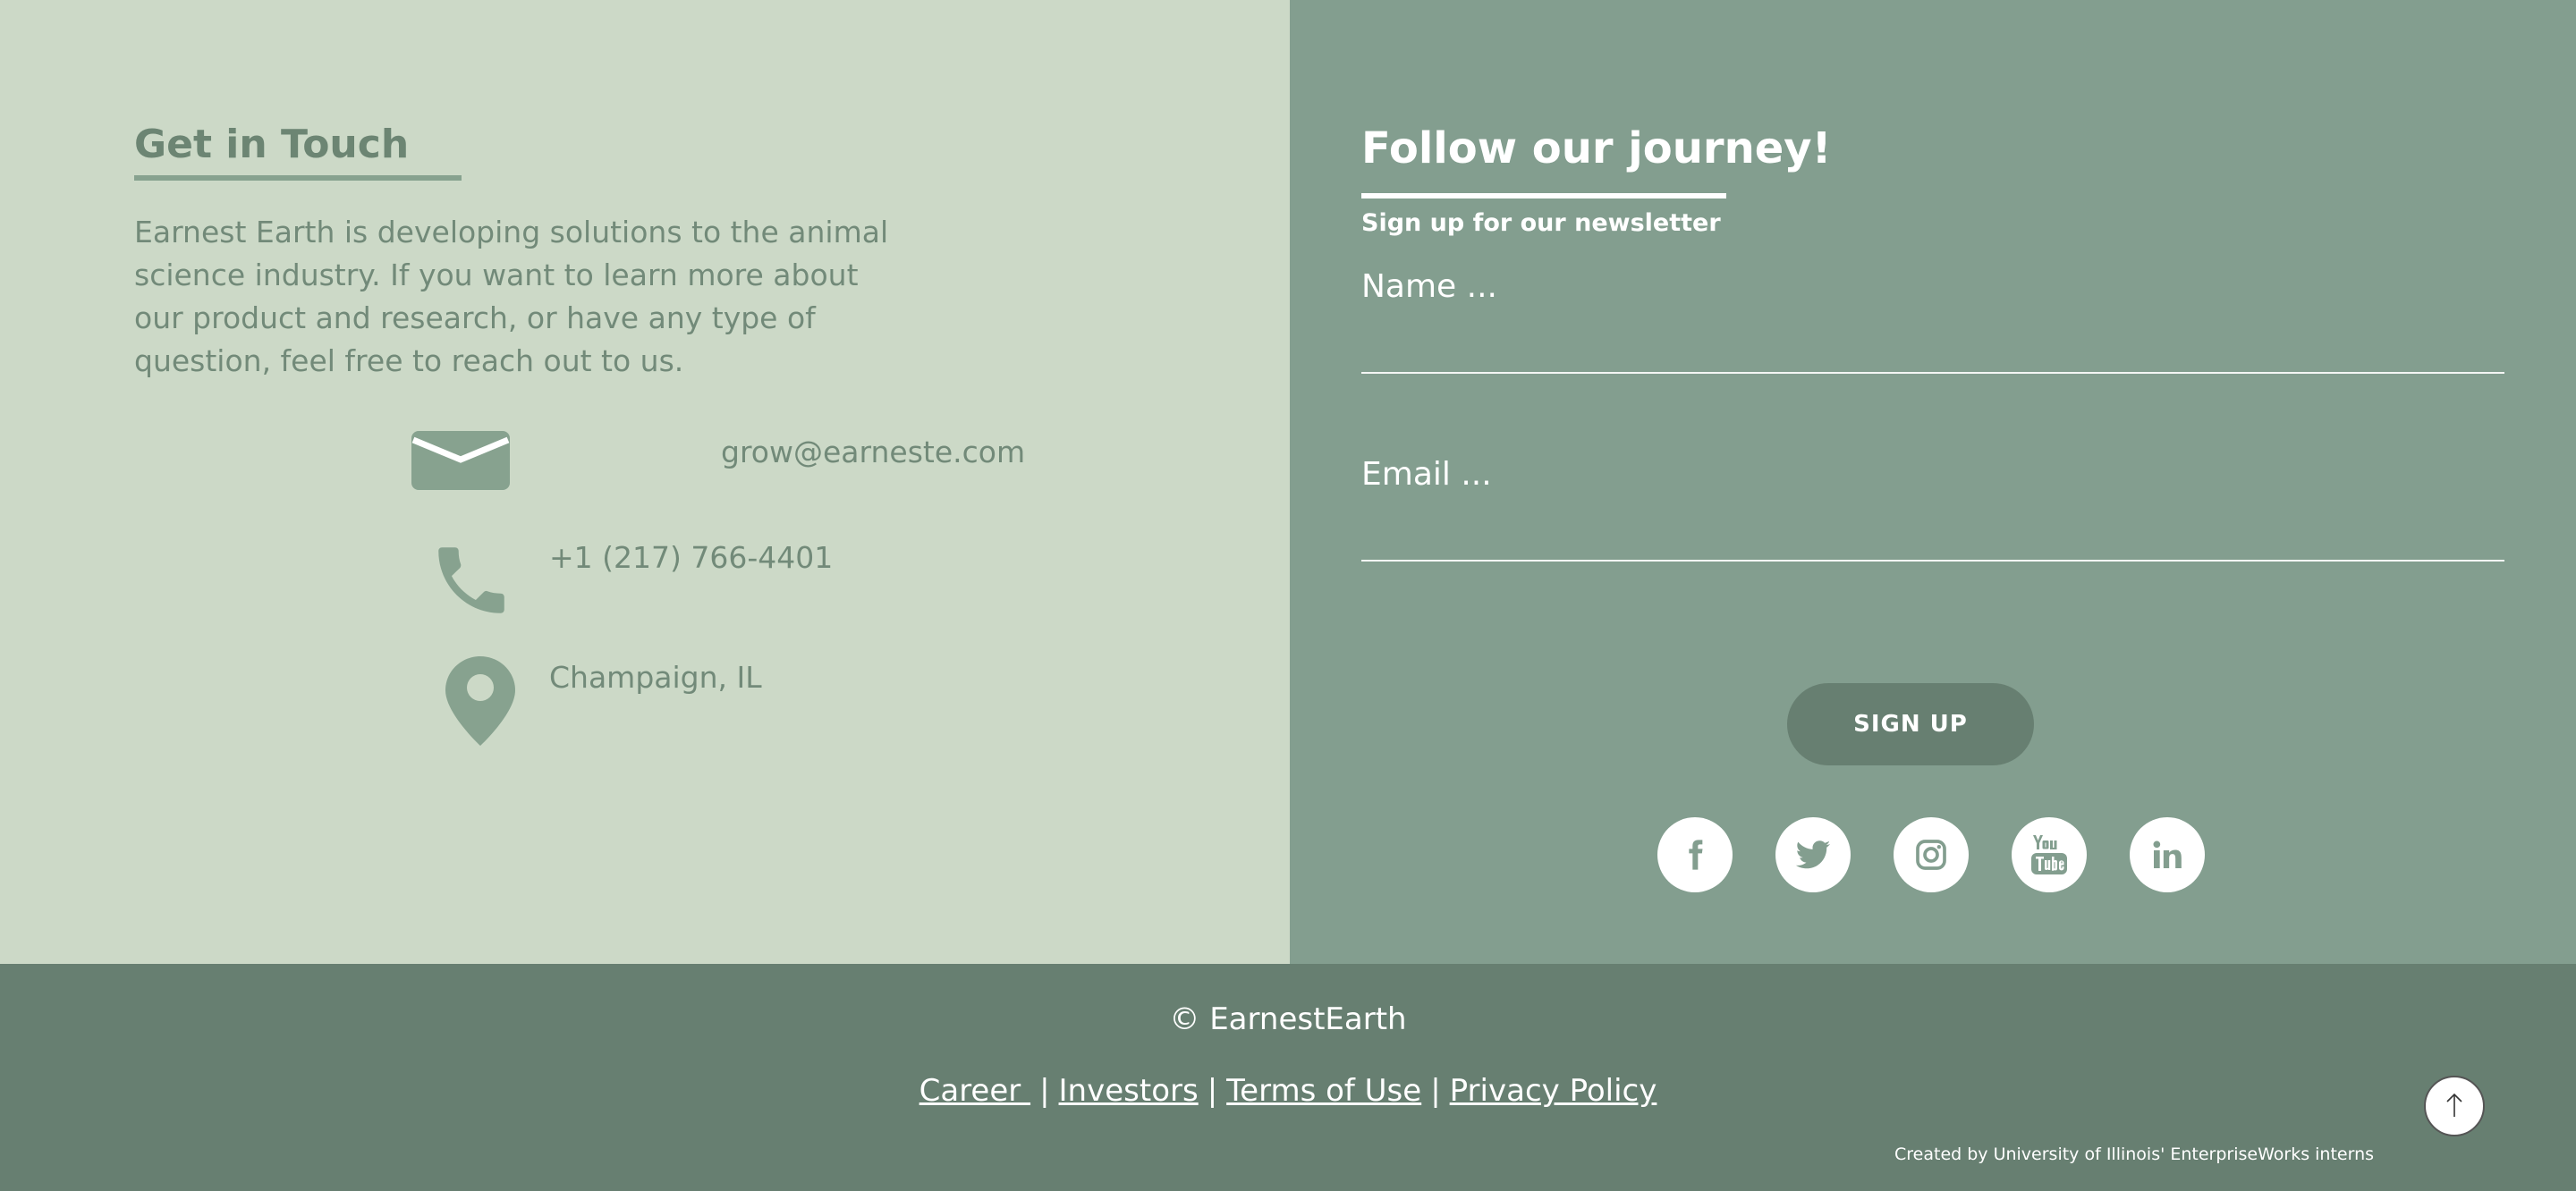 This screenshot has width=2576, height=1191. Describe the element at coordinates (691, 557) in the screenshot. I see `contact-phone: +1 (217) 766-4401` at that location.